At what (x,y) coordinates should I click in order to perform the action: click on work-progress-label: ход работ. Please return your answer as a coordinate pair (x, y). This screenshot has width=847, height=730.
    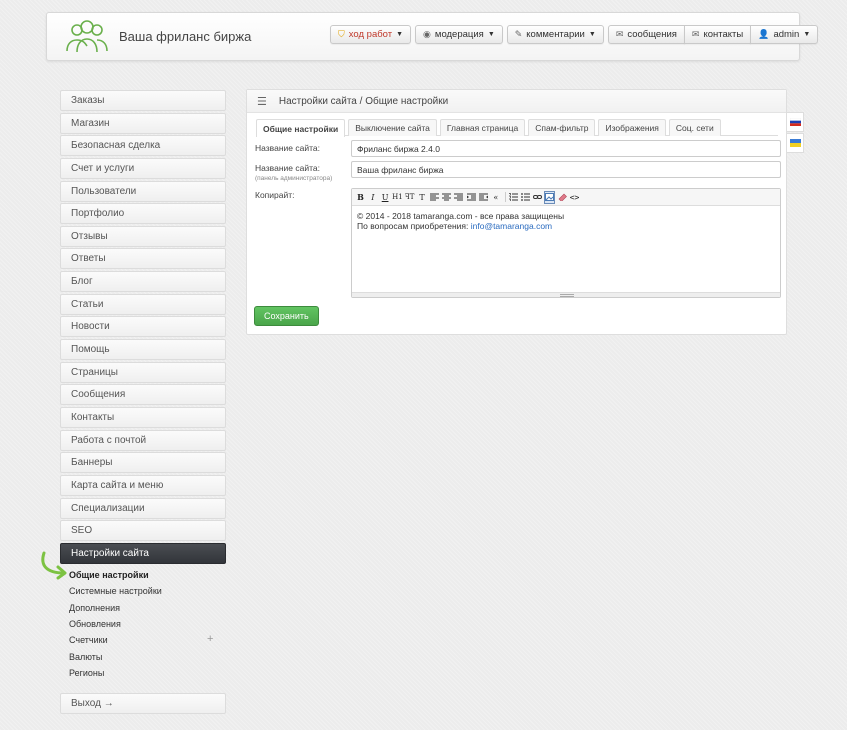
    Looking at the image, I should click on (370, 34).